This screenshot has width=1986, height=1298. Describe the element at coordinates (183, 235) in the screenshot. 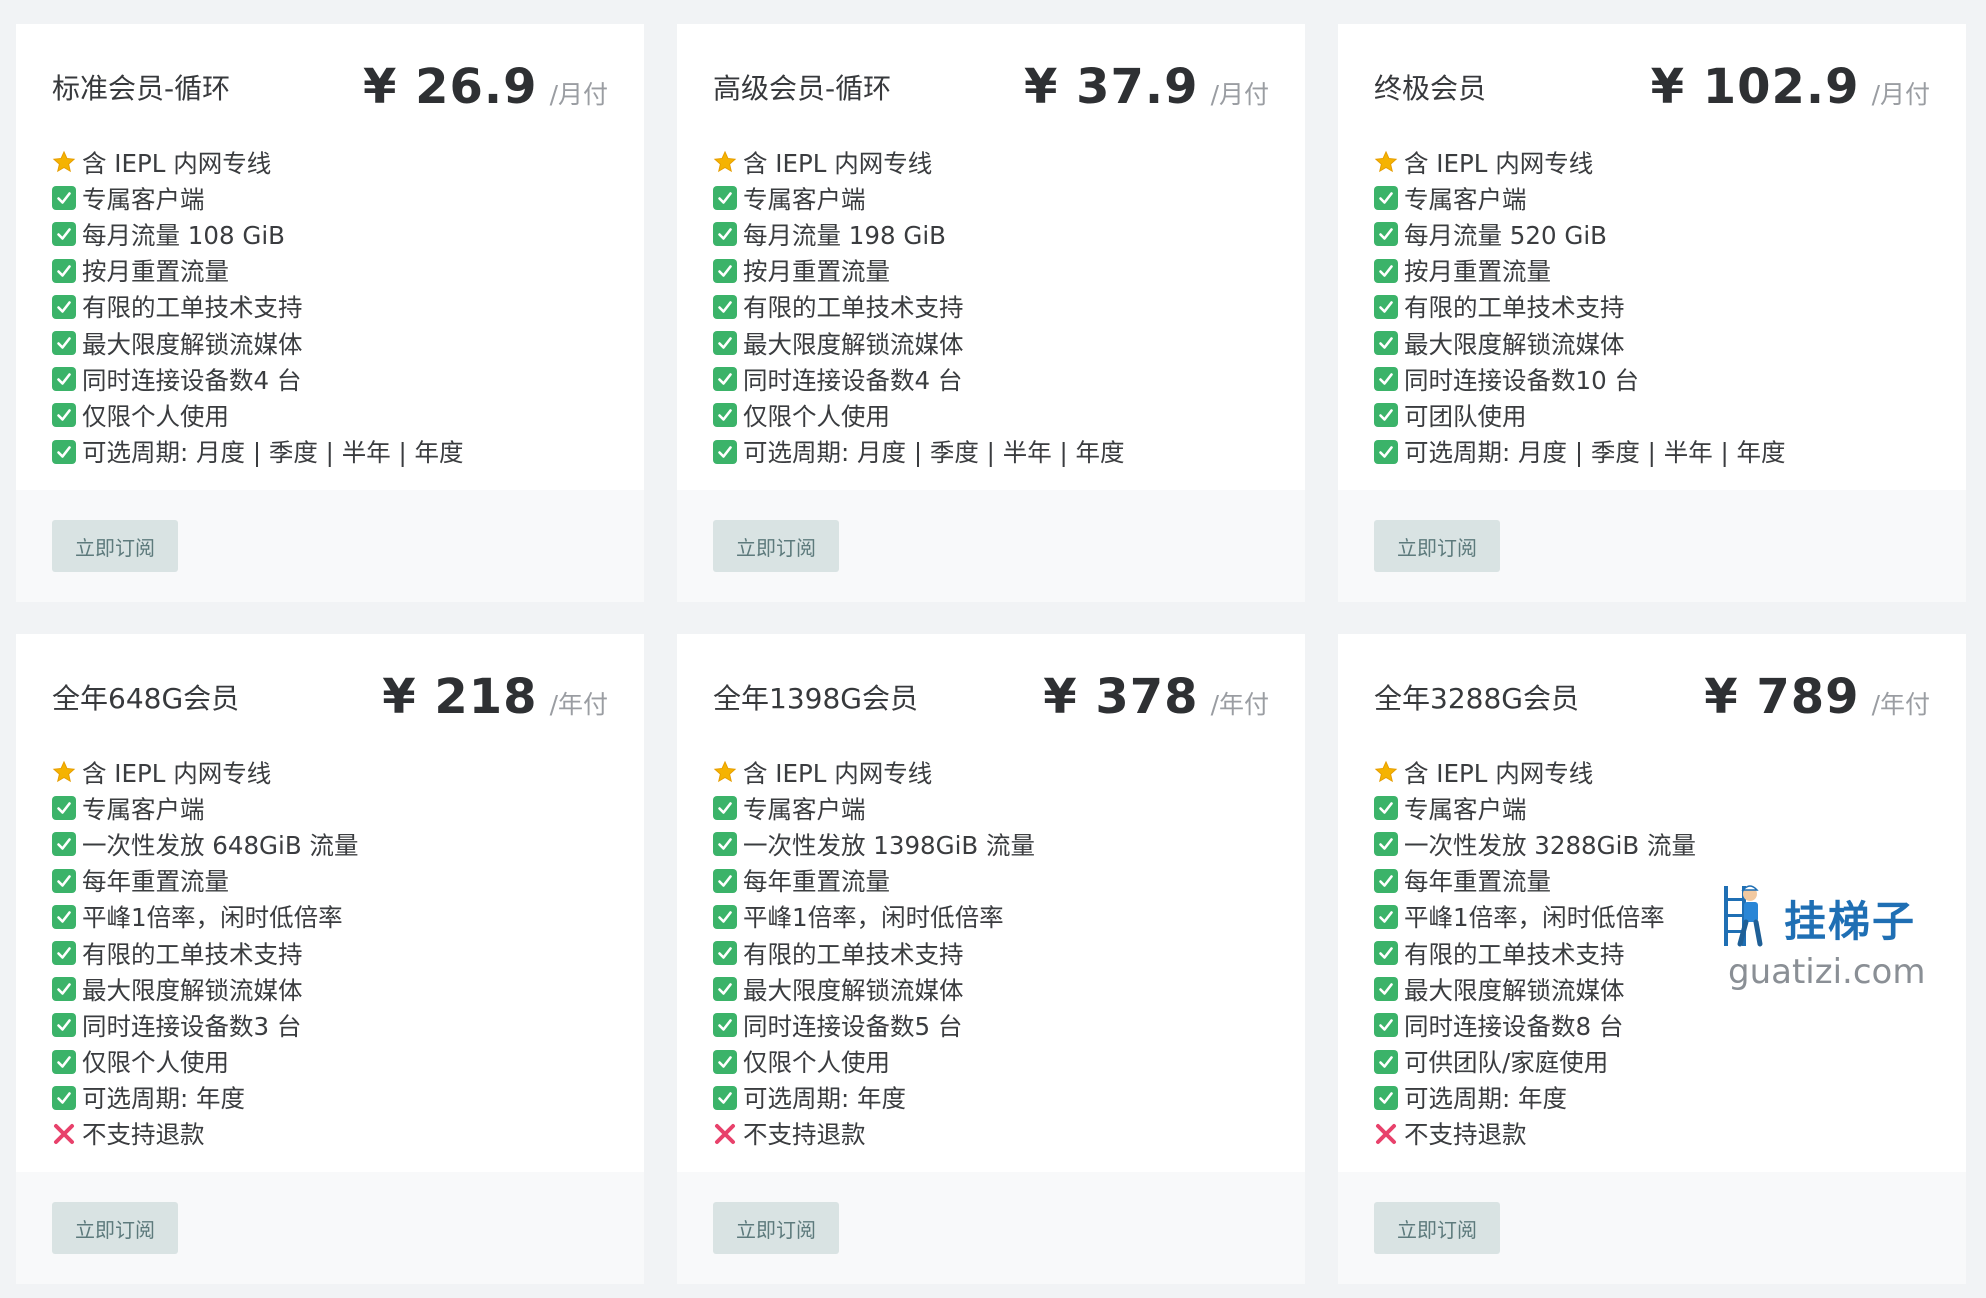

I see `feature-text: 每月流量 108 GiB` at that location.